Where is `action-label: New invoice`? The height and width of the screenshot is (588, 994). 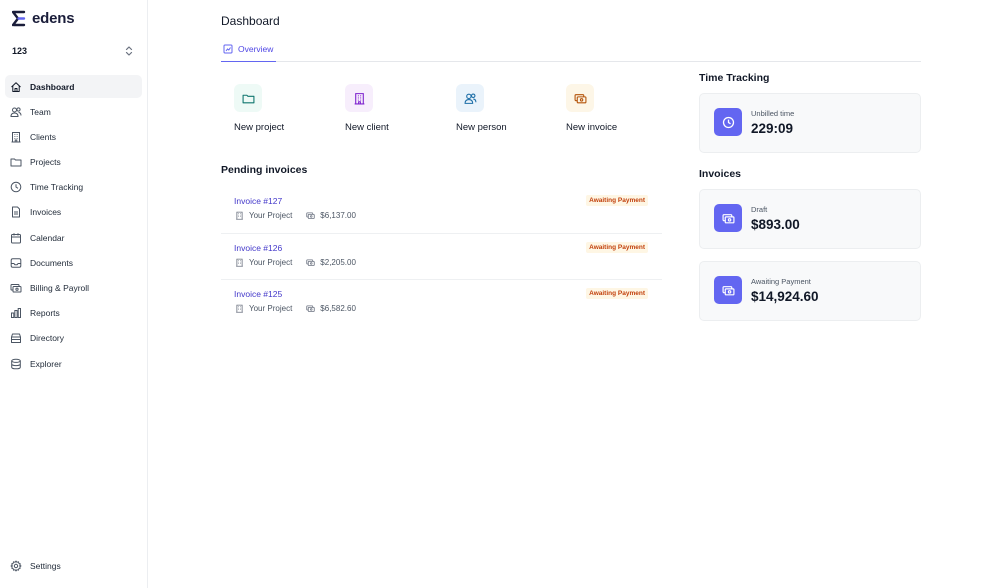 action-label: New invoice is located at coordinates (592, 127).